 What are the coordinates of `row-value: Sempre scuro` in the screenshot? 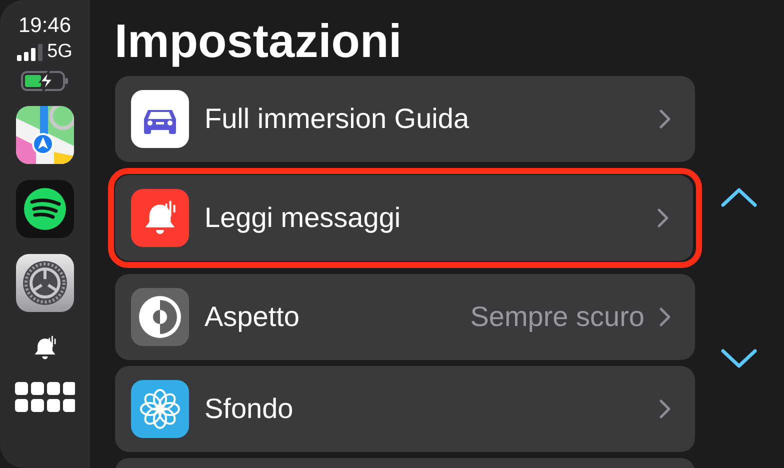 It's located at (557, 317).